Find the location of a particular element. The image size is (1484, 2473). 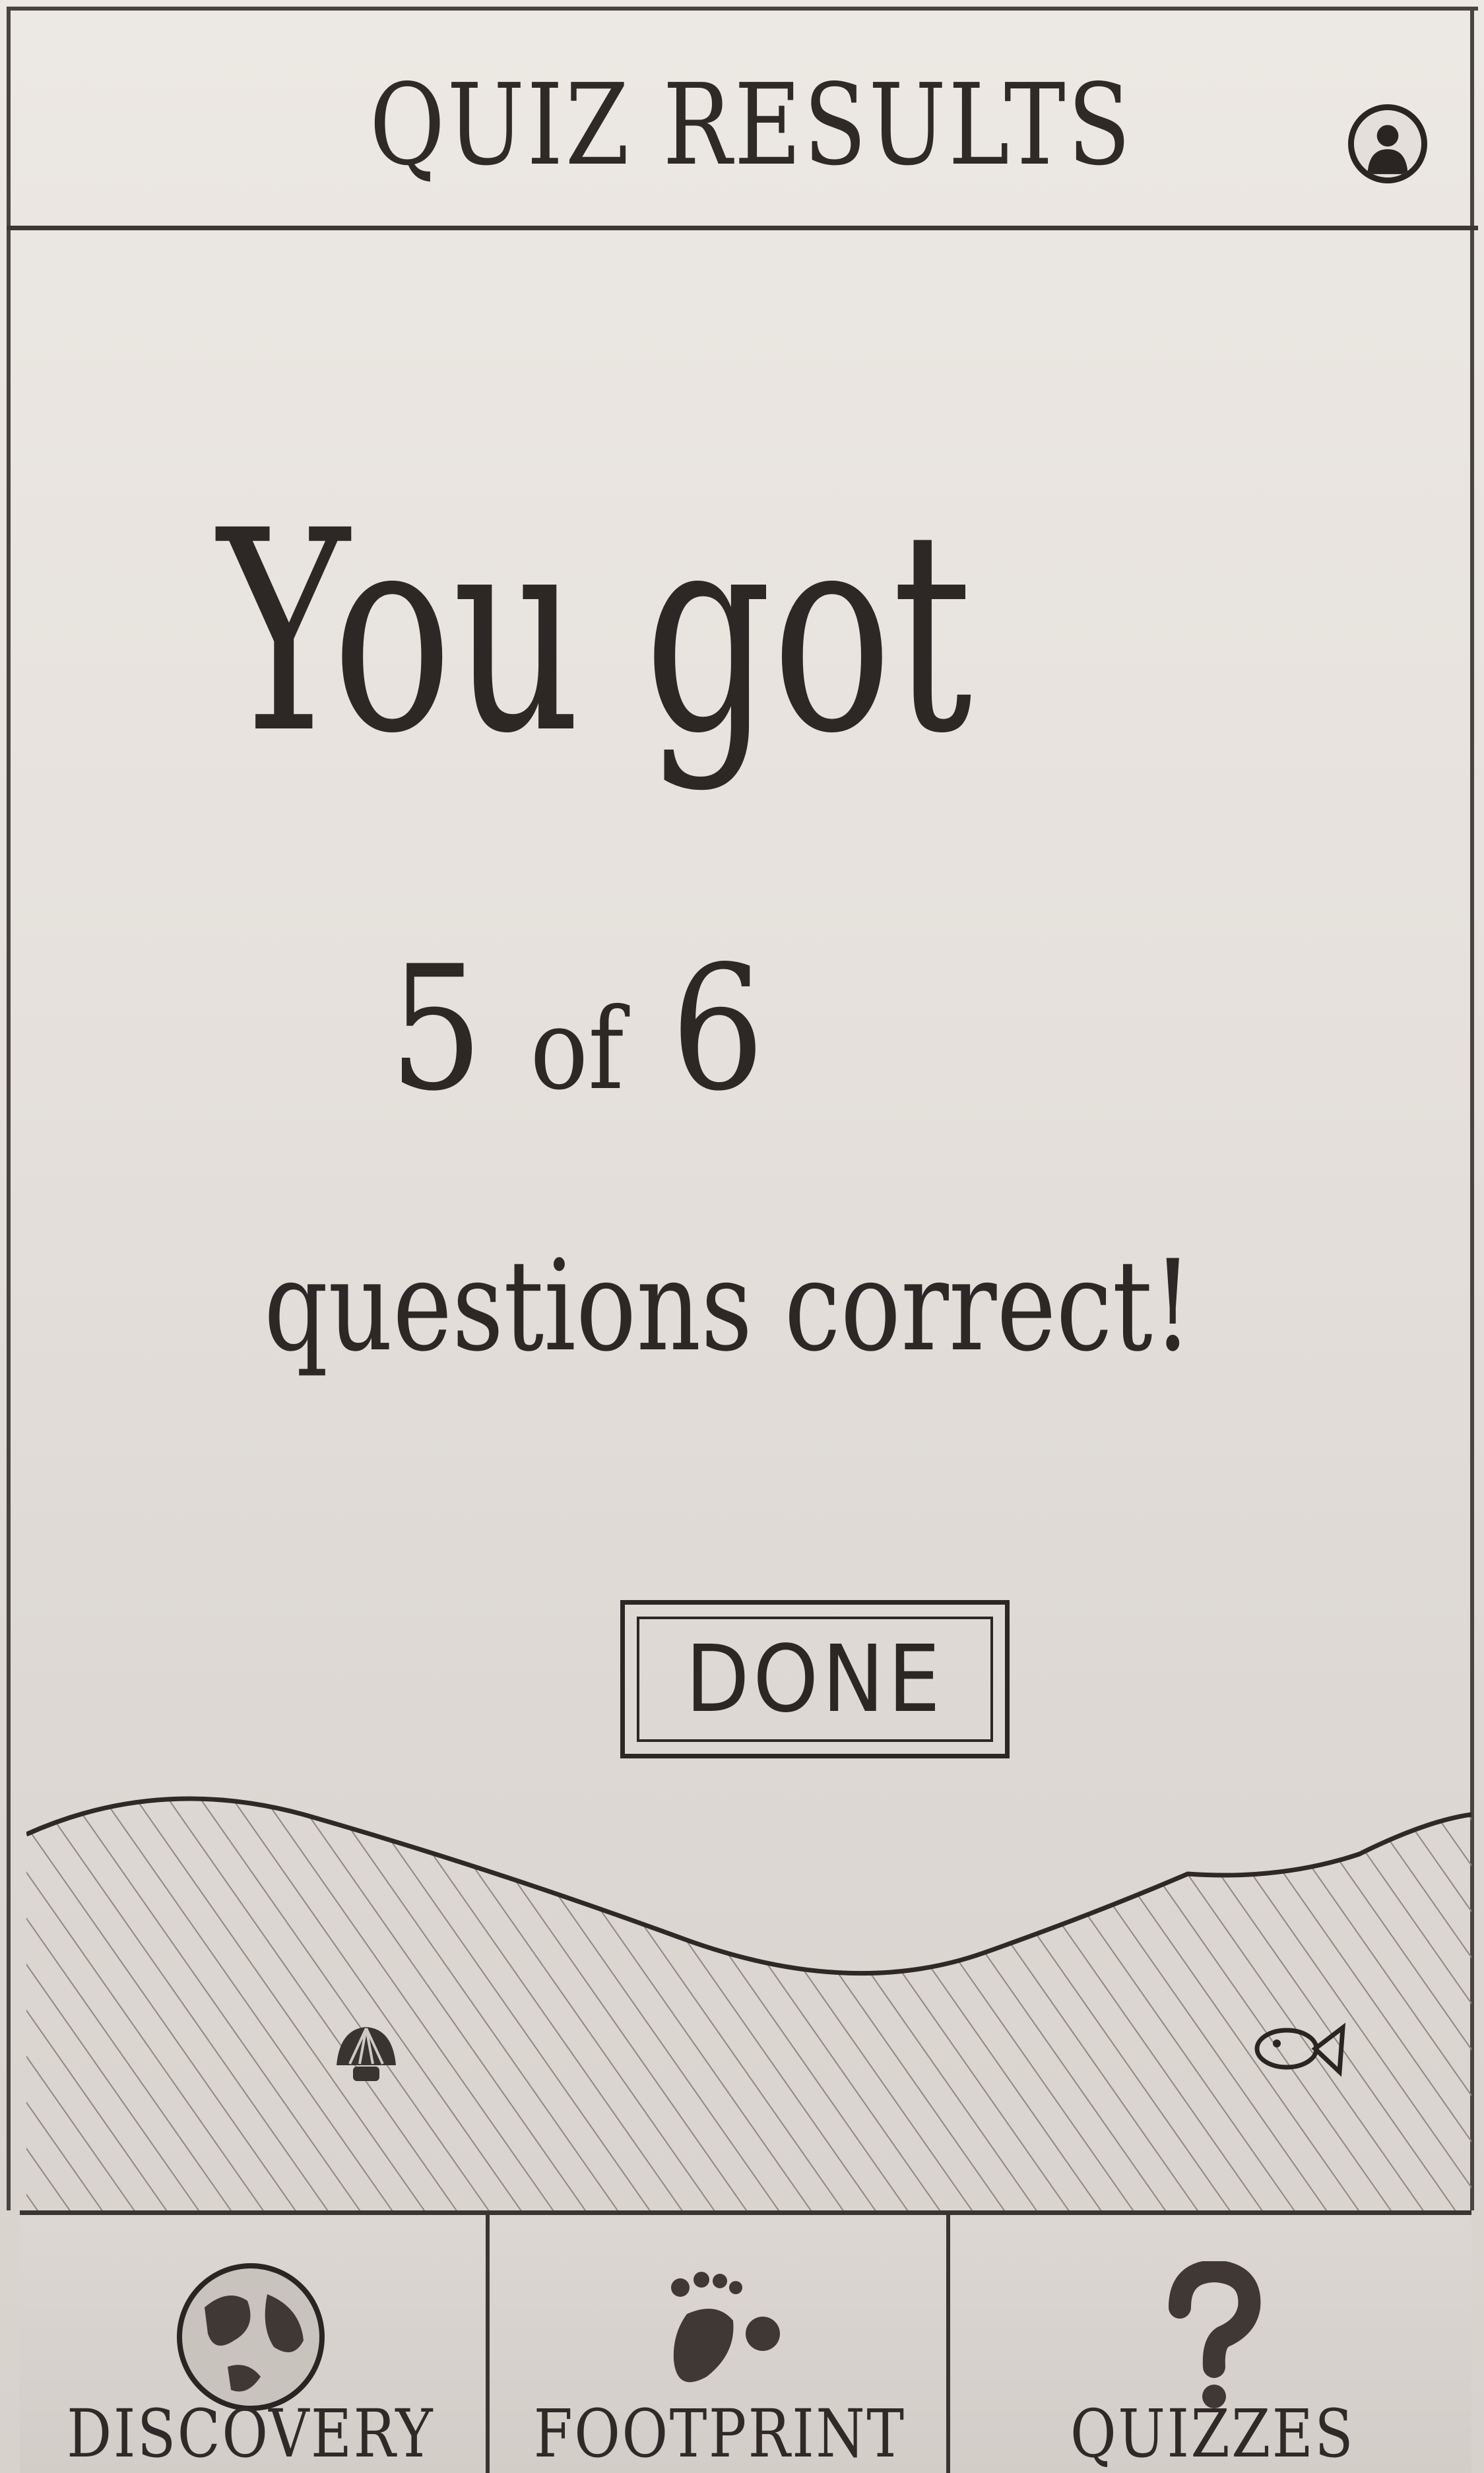

page-title: QUIZ RESULTS is located at coordinates (751, 126).